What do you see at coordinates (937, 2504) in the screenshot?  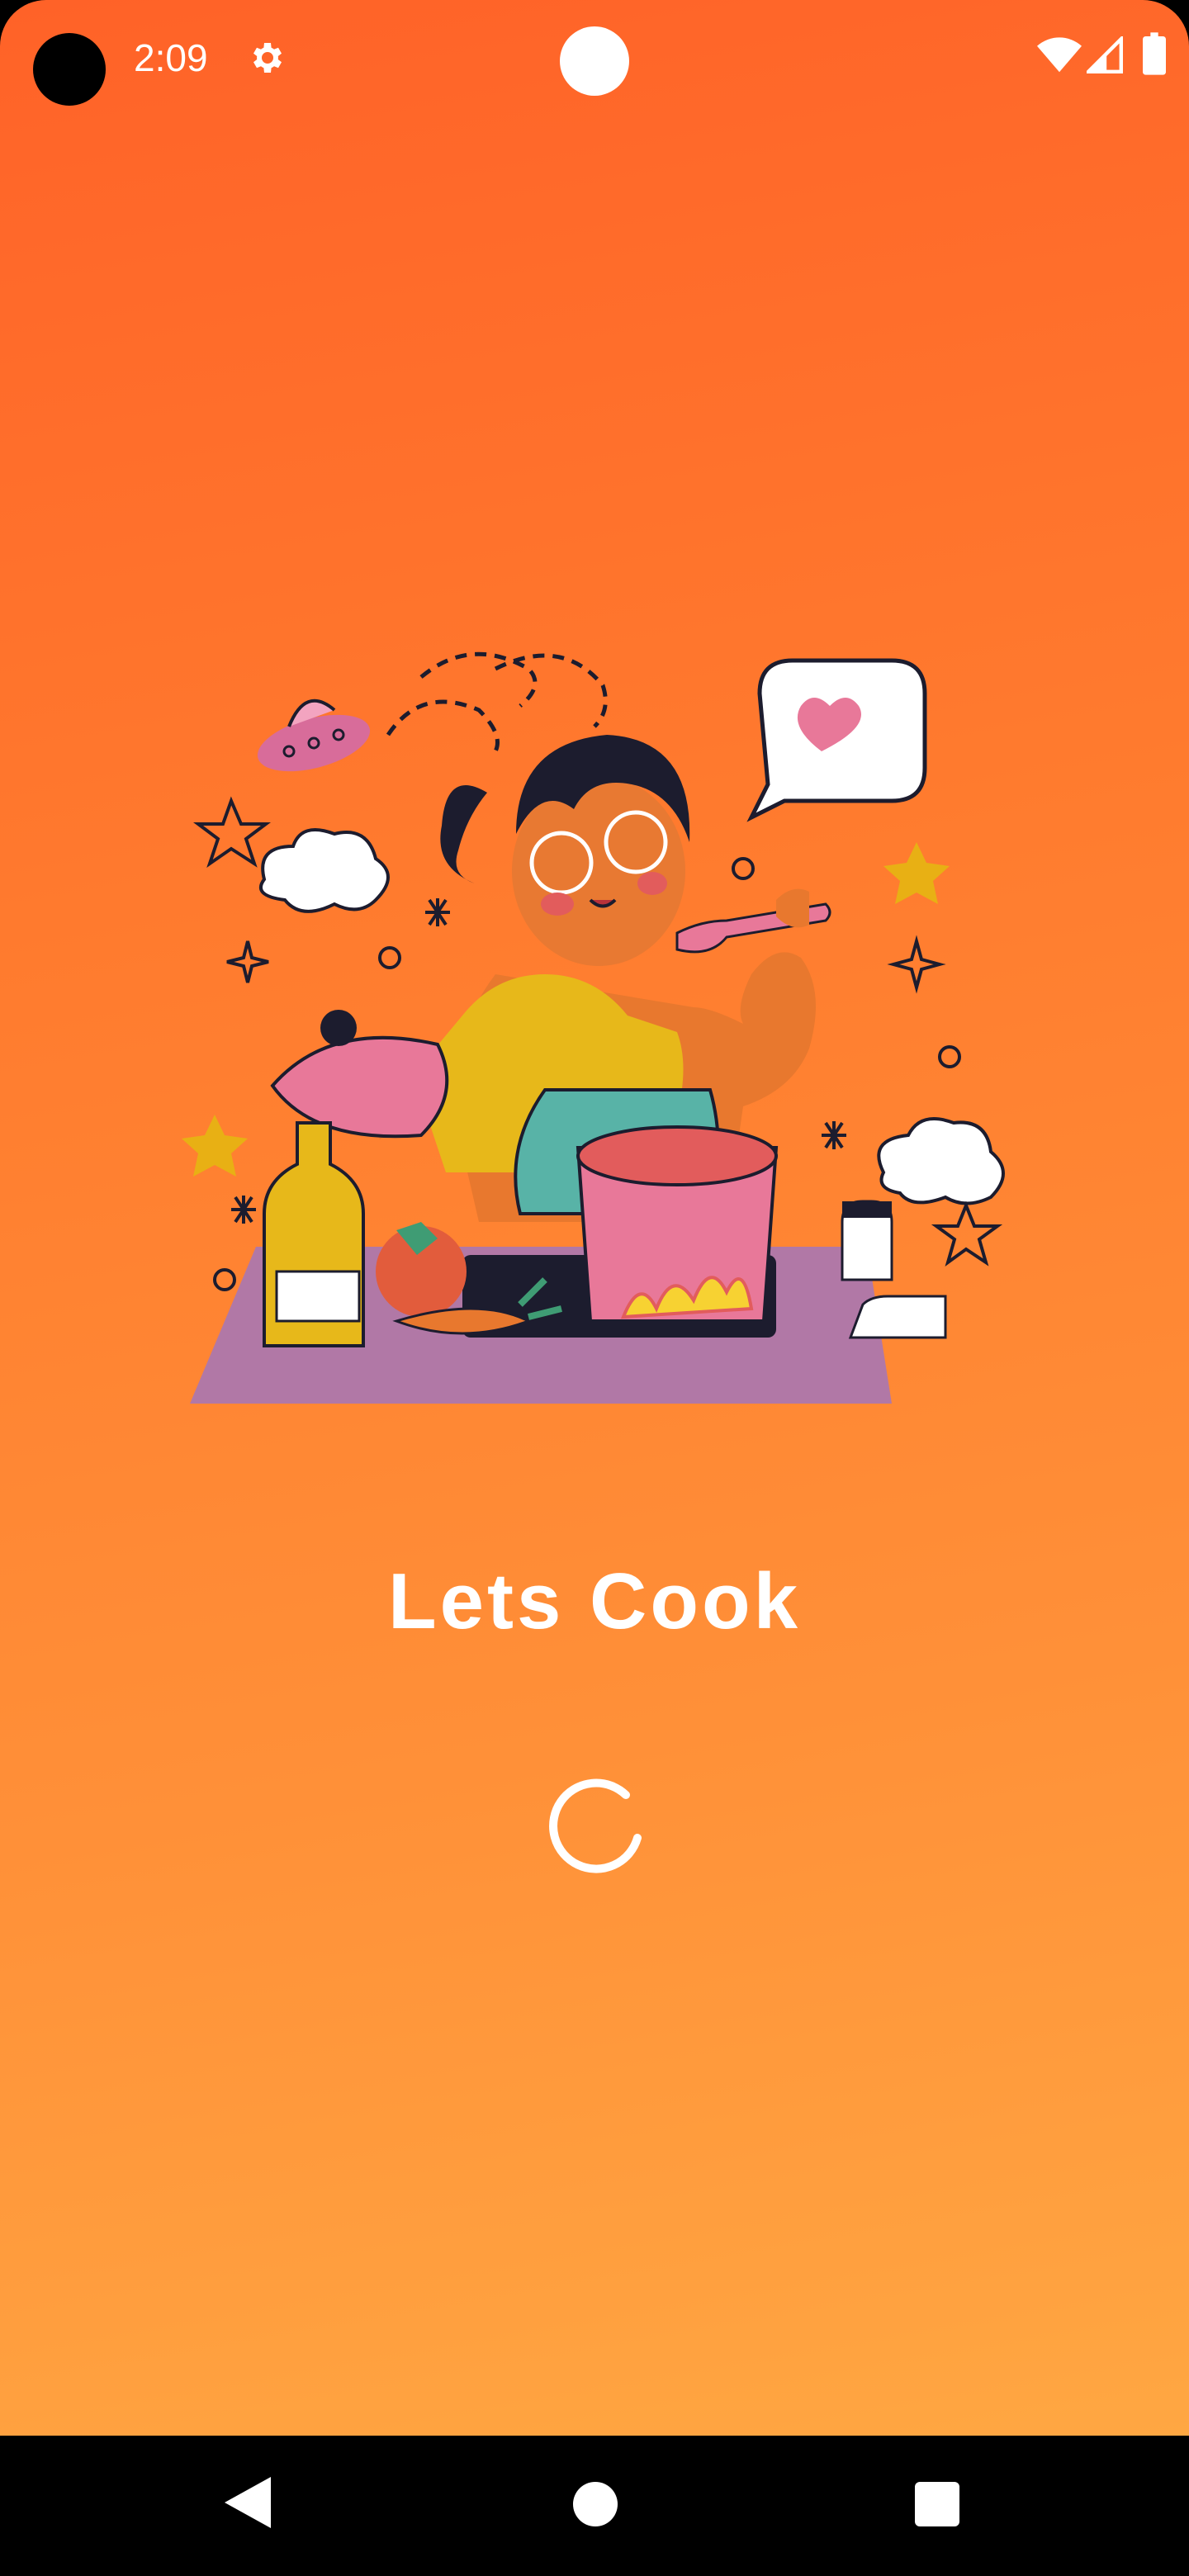 I see `recents-button` at bounding box center [937, 2504].